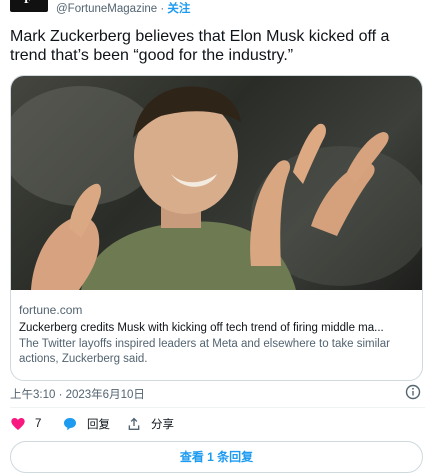 Image resolution: width=435 pixels, height=473 pixels. What do you see at coordinates (38, 424) in the screenshot?
I see `like-count: 7` at bounding box center [38, 424].